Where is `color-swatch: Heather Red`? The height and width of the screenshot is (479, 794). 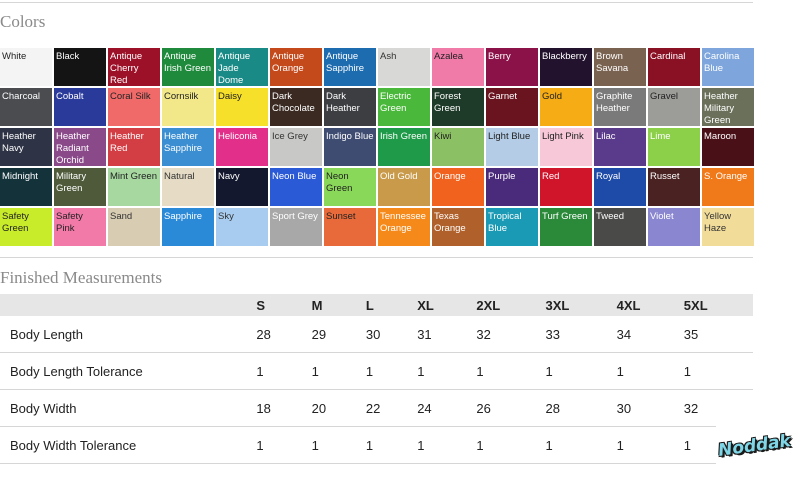
color-swatch: Heather Red is located at coordinates (134, 147).